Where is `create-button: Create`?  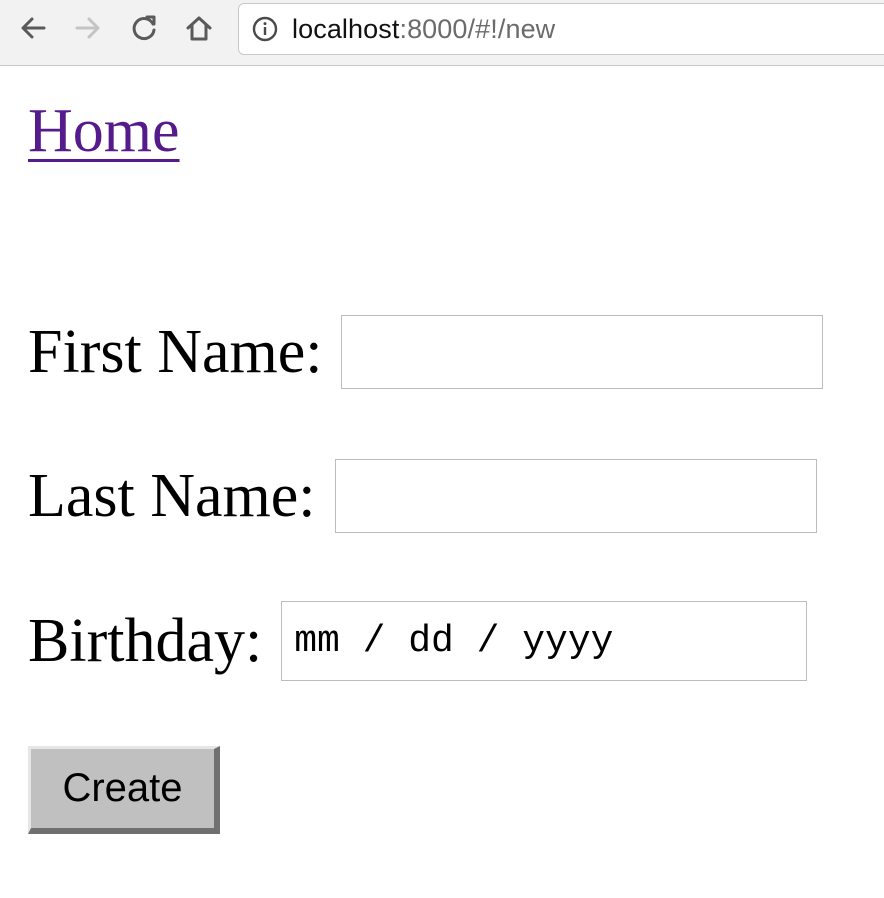
create-button: Create is located at coordinates (124, 790).